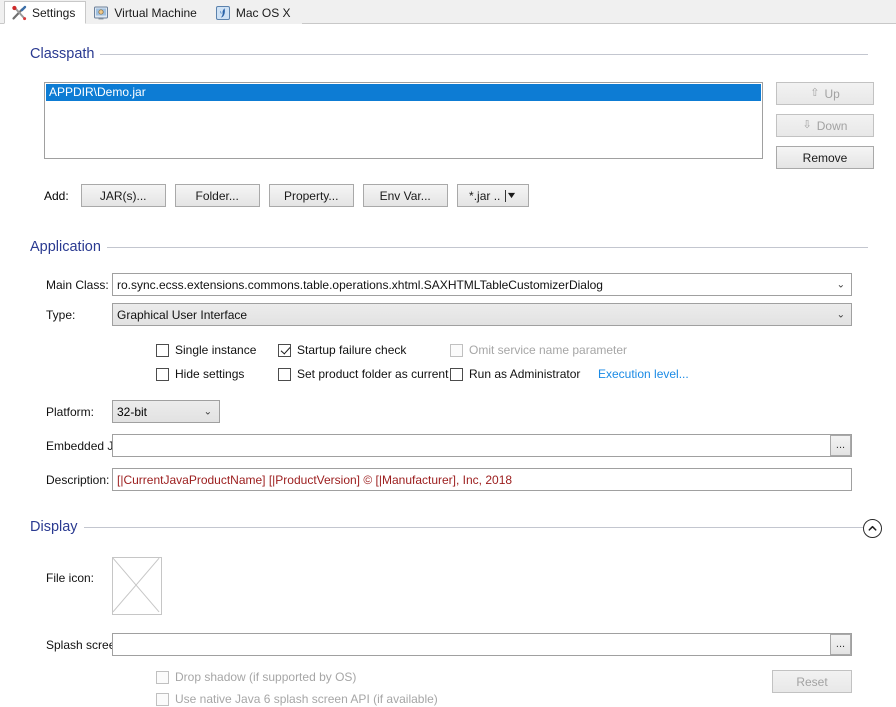  I want to click on platform-row: Platform: 32-bit ⌄, so click(448, 411).